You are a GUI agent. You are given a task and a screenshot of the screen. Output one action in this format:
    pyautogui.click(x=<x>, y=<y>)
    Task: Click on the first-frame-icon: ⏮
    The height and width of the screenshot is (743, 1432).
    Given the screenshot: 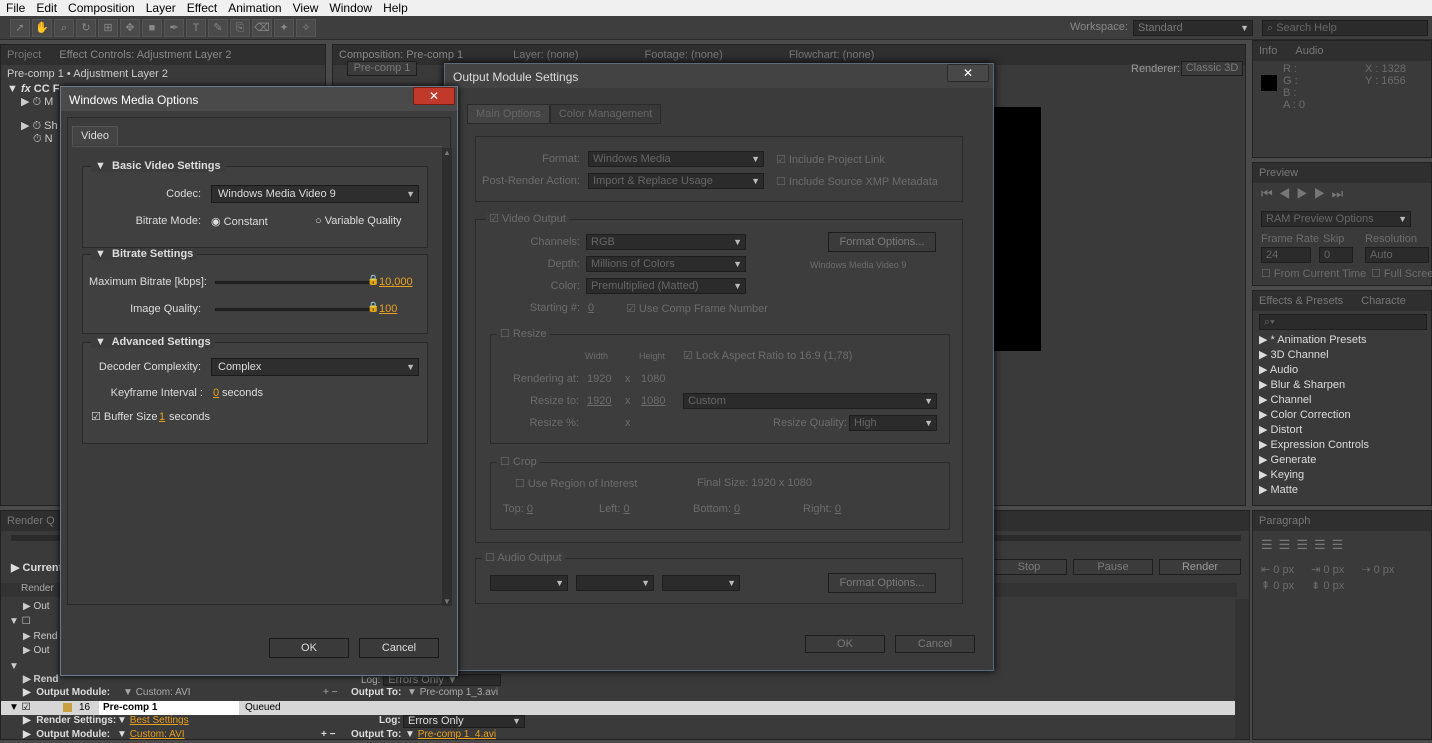 What is the action you would take?
    pyautogui.click(x=1270, y=193)
    